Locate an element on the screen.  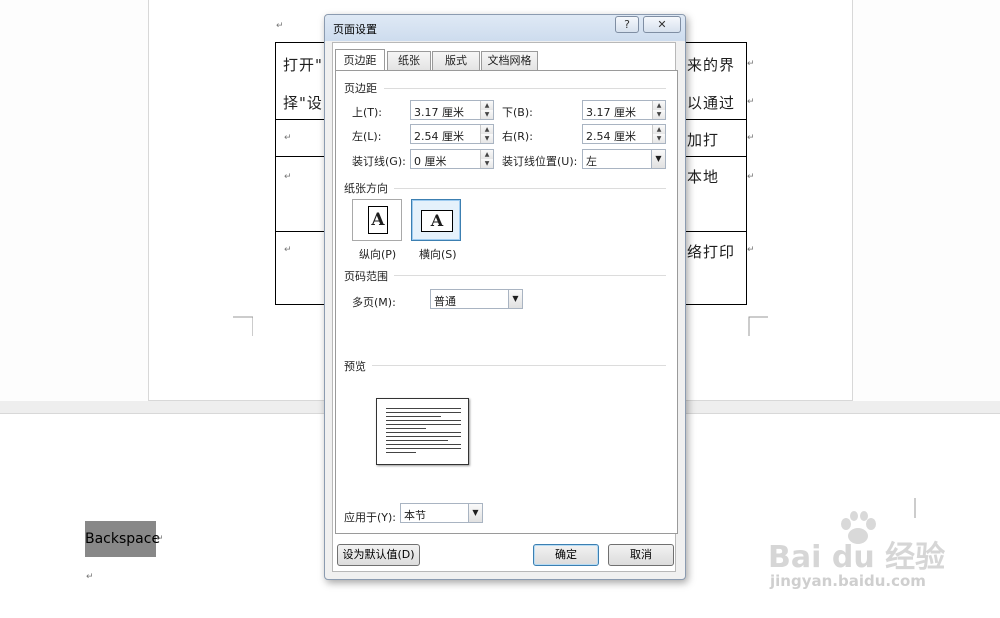
top-margin-spinner: 3.17 厘米 ▲ ▼ is located at coordinates (452, 110).